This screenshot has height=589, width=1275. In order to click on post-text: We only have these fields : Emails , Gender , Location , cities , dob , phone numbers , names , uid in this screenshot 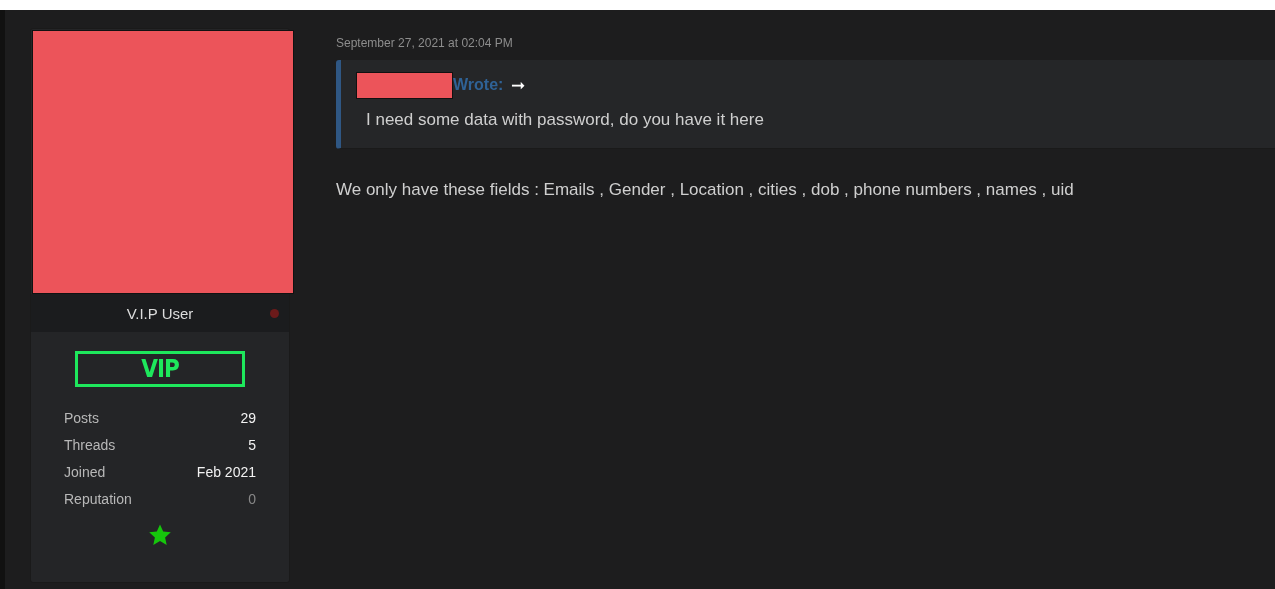, I will do `click(705, 190)`.